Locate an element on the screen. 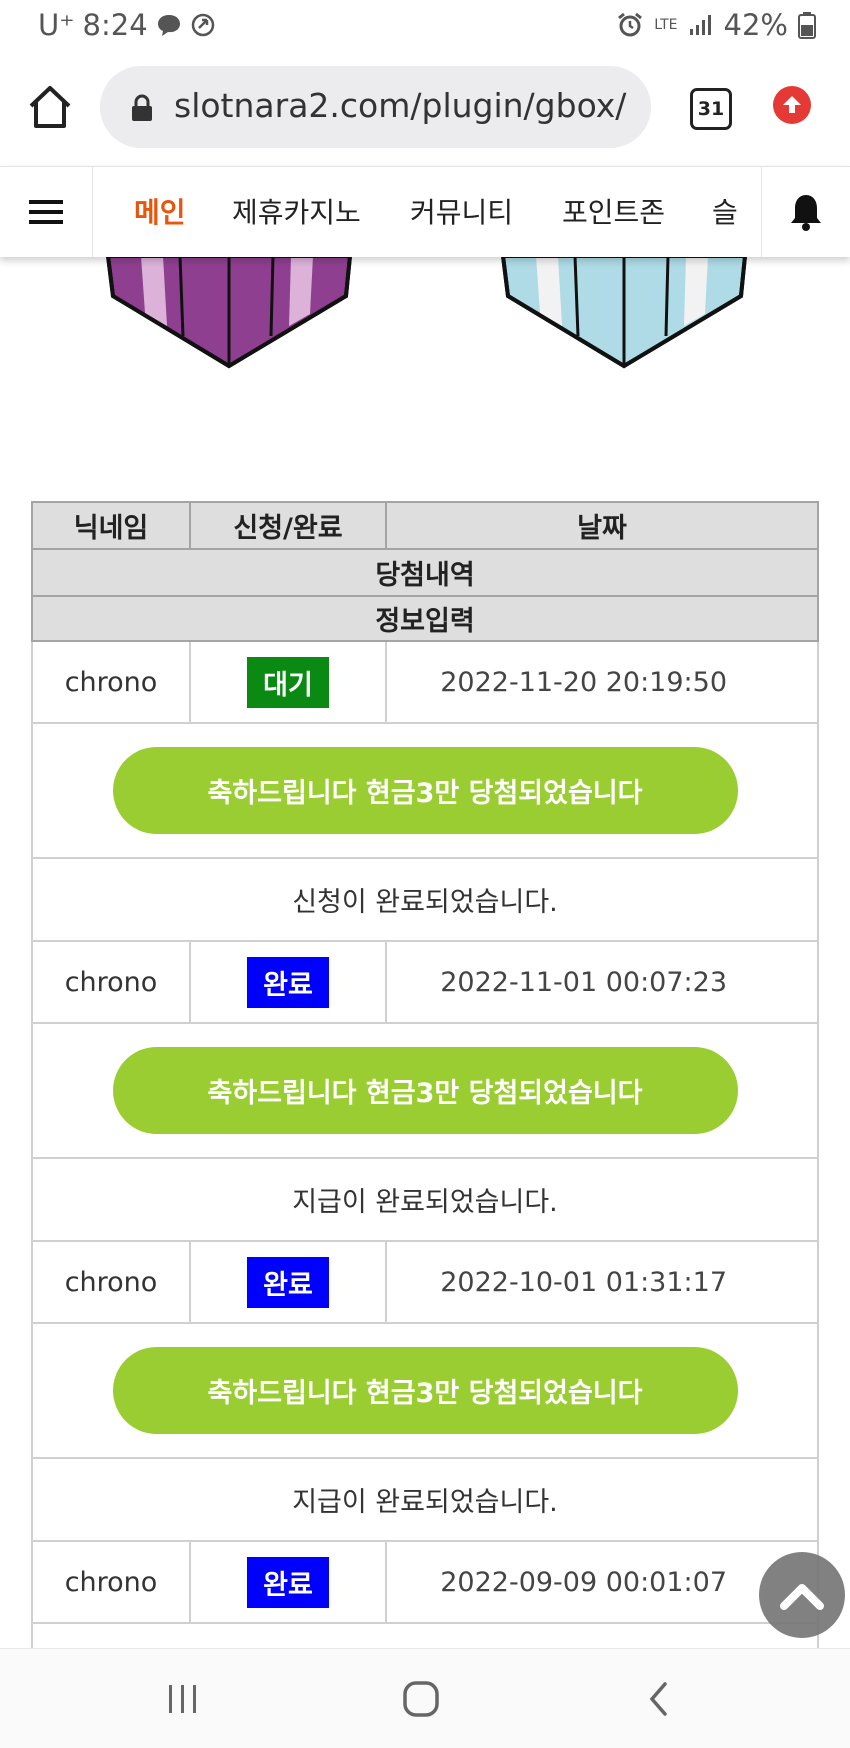 The image size is (850, 1748). recent-apps-button is located at coordinates (183, 1699).